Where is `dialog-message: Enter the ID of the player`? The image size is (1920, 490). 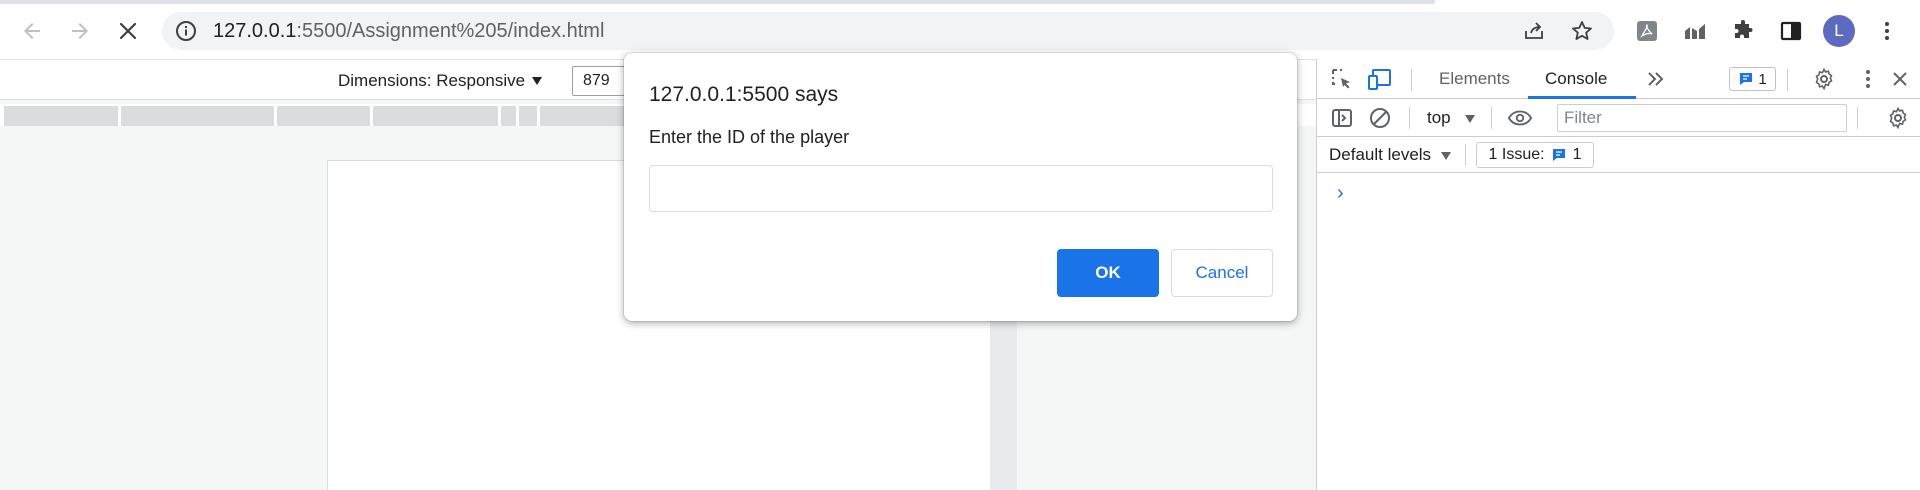 dialog-message: Enter the ID of the player is located at coordinates (749, 137).